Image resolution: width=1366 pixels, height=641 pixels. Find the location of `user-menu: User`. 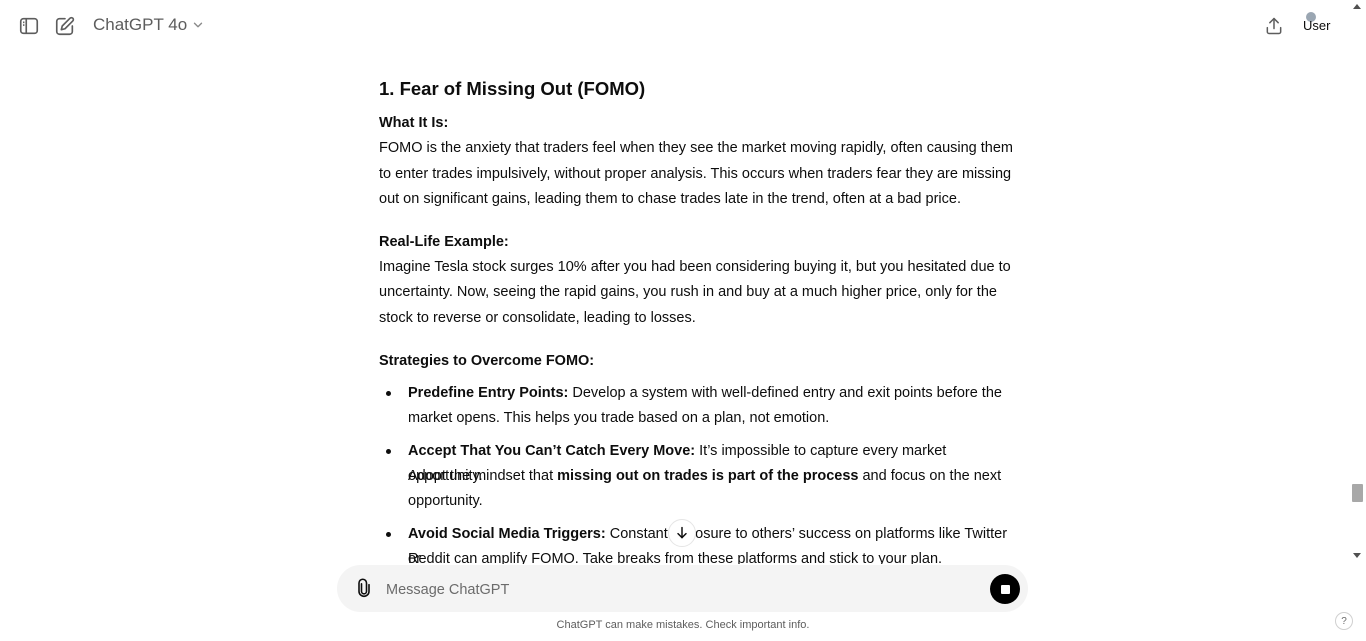

user-menu: User is located at coordinates (1317, 27).